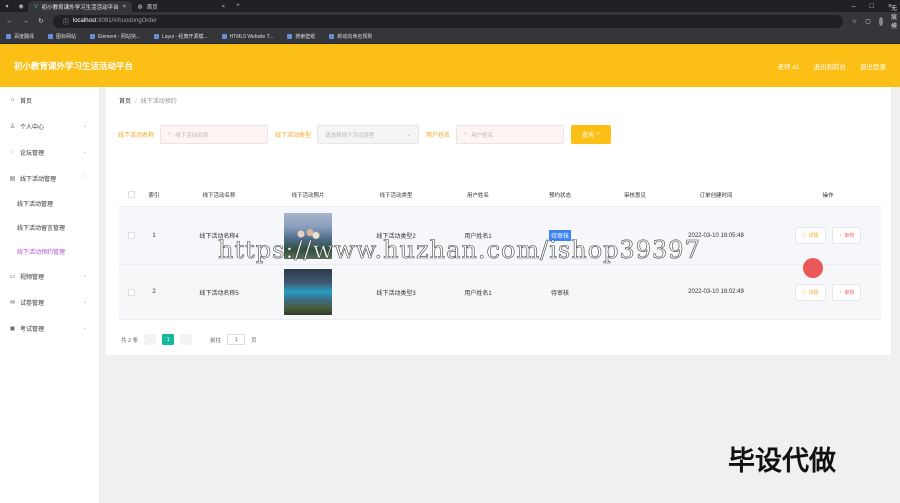  I want to click on back-to-front-link: 退出到前台, so click(830, 66).